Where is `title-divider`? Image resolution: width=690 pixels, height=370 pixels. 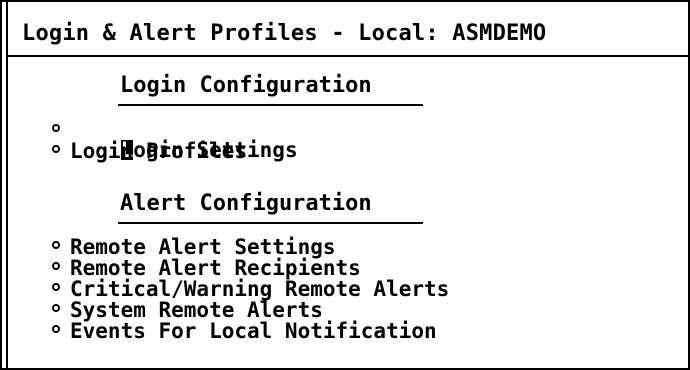 title-divider is located at coordinates (348, 56).